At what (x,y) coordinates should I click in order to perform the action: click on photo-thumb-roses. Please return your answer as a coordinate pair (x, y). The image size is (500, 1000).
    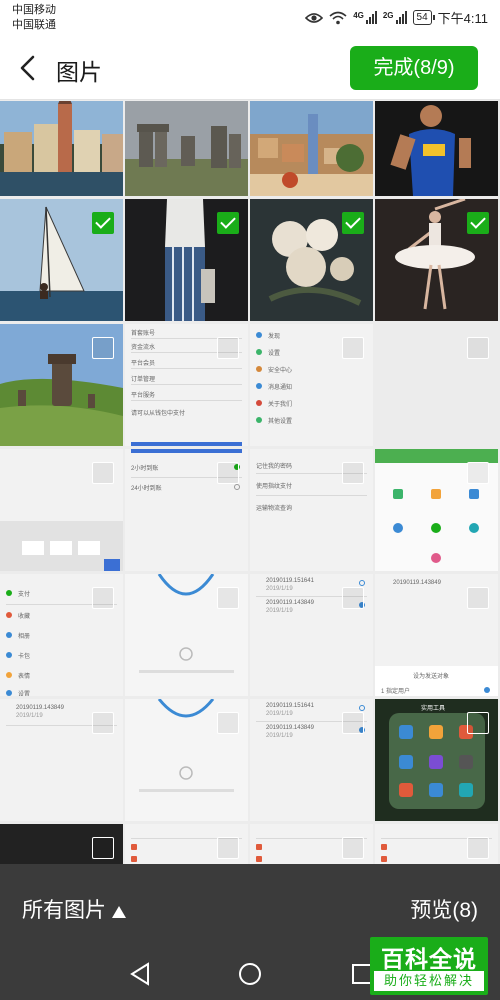
    Looking at the image, I should click on (311, 260).